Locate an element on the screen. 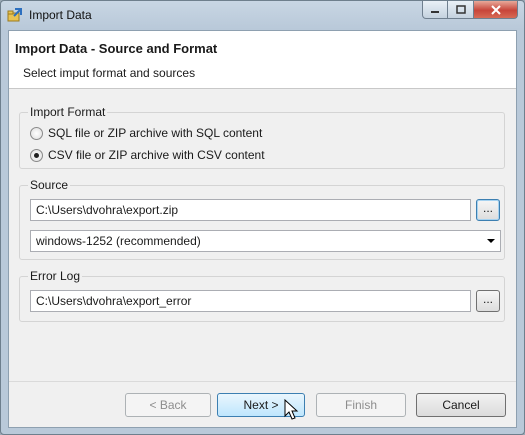  radio-button is located at coordinates (36, 133).